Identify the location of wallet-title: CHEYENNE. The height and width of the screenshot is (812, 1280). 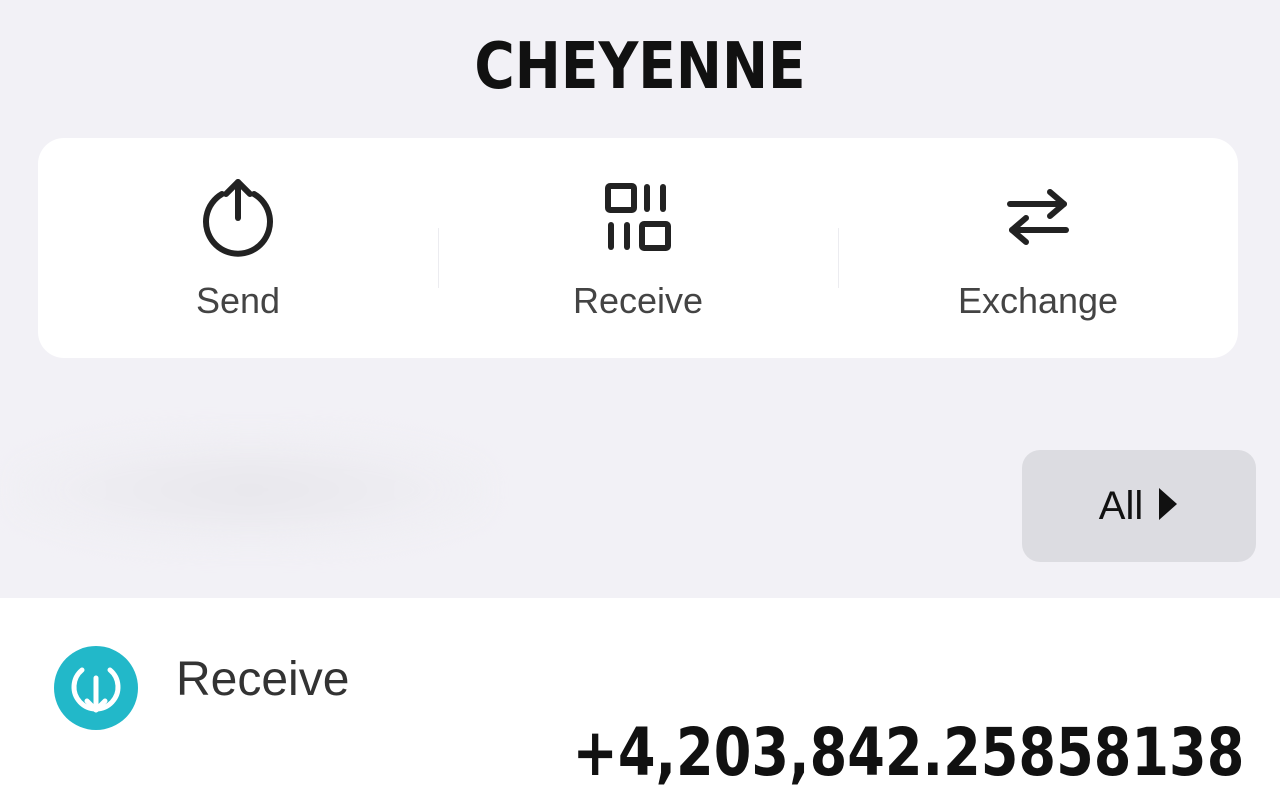
(640, 67).